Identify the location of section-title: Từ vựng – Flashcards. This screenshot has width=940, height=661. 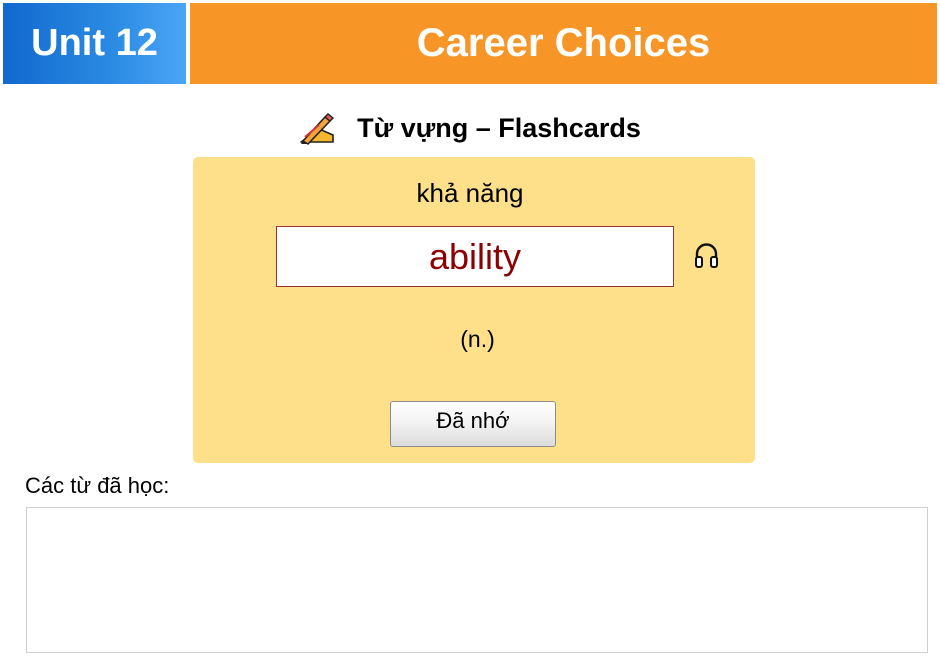
(499, 127).